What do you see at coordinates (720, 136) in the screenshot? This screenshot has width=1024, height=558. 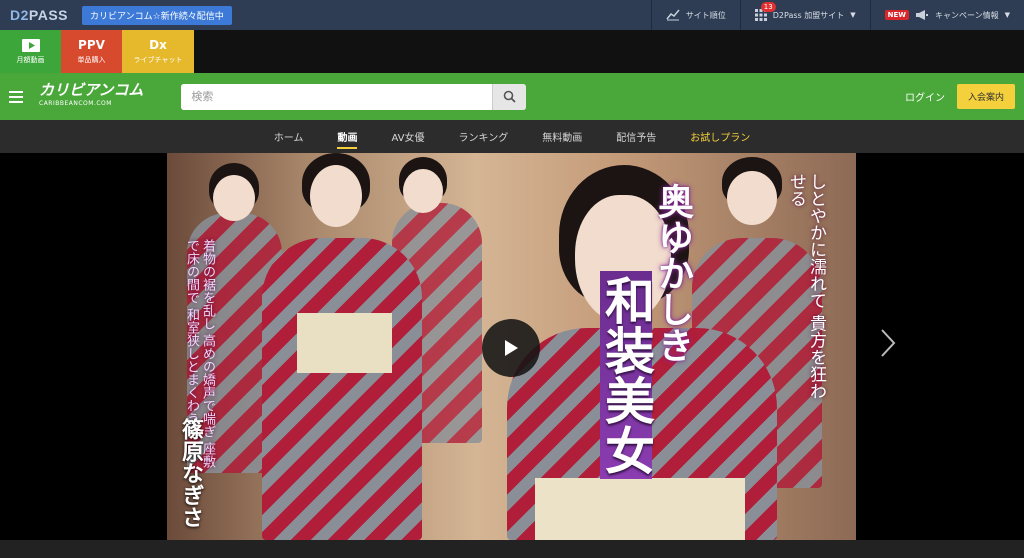 I see `nav-trial-plan: お試しプラン` at bounding box center [720, 136].